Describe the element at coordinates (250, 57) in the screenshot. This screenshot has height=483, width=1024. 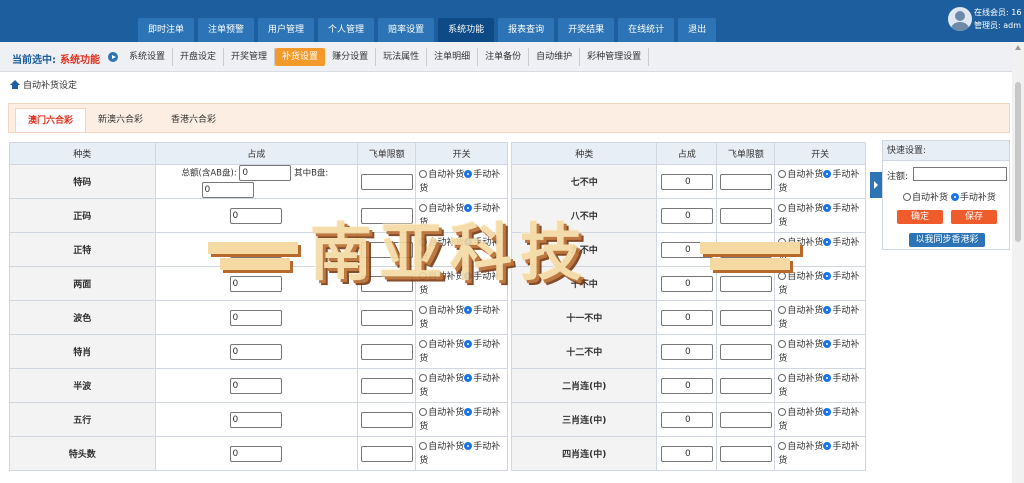
I see `sub-nav-item: 开奖管理` at that location.